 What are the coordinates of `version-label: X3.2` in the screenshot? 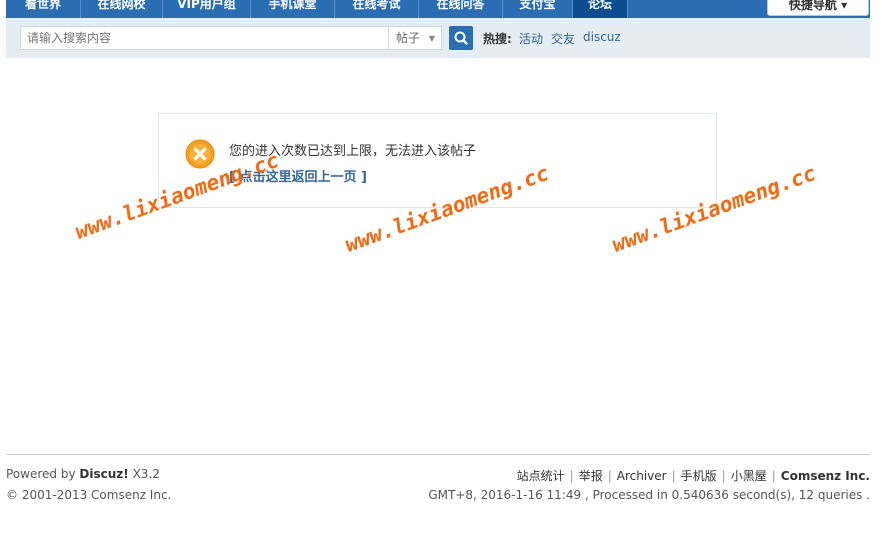 It's located at (146, 474).